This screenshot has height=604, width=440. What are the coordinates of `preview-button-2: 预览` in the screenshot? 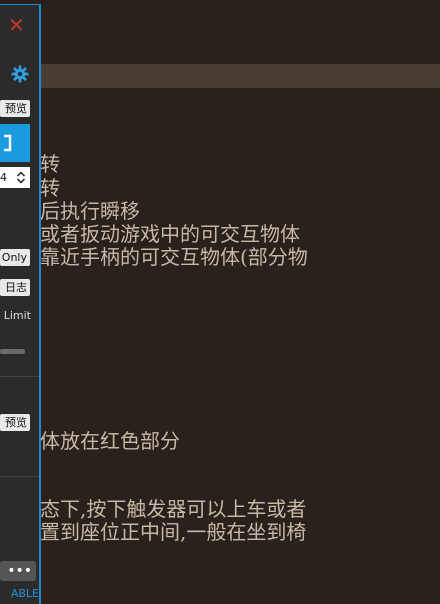 It's located at (15, 422).